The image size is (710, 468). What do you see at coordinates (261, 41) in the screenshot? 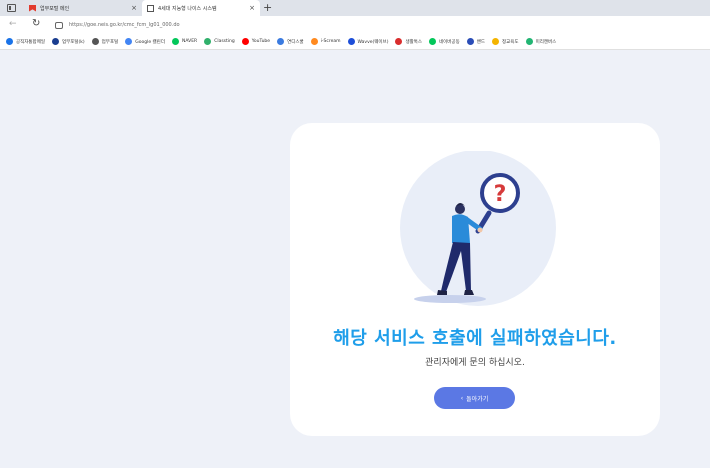
I see `bookmark-label: YouTube` at bounding box center [261, 41].